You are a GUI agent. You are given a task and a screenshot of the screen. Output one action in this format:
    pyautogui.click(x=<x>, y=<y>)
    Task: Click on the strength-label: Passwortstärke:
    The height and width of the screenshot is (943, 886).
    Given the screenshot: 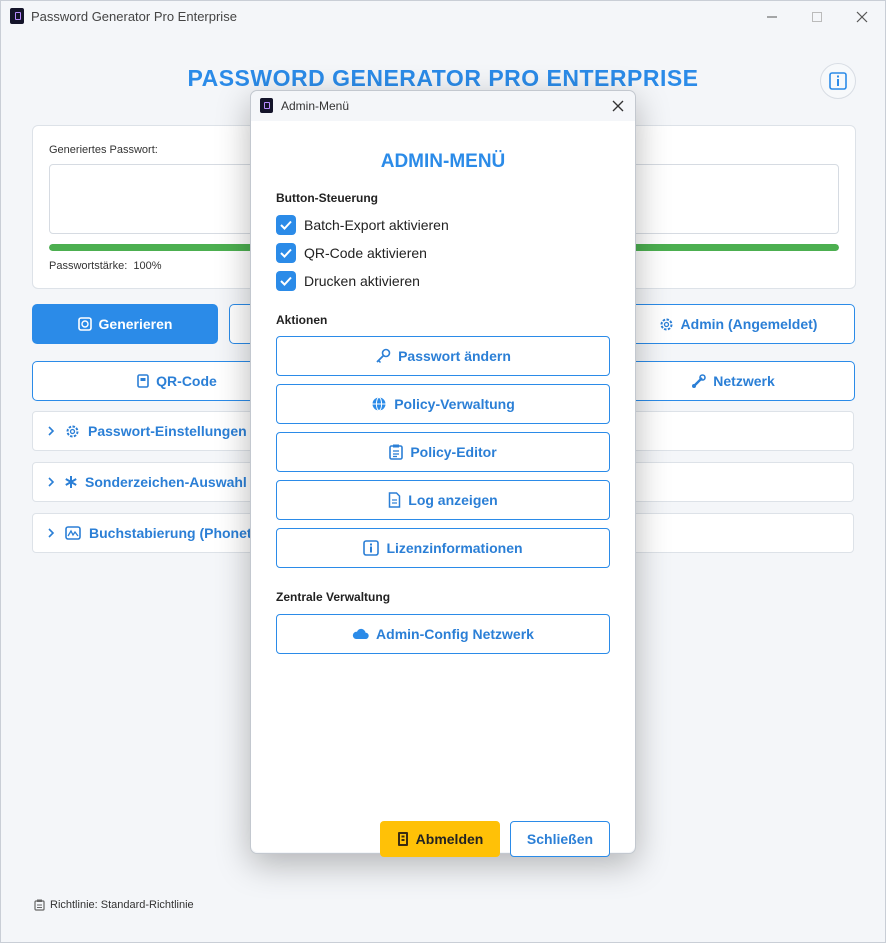 What is the action you would take?
    pyautogui.click(x=88, y=266)
    